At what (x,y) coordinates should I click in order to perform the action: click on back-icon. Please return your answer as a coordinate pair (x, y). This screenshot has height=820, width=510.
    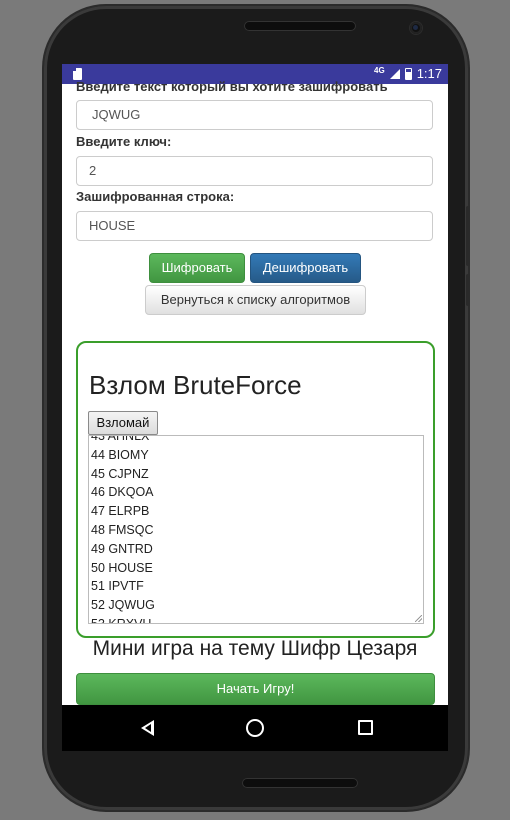
    Looking at the image, I should click on (147, 728).